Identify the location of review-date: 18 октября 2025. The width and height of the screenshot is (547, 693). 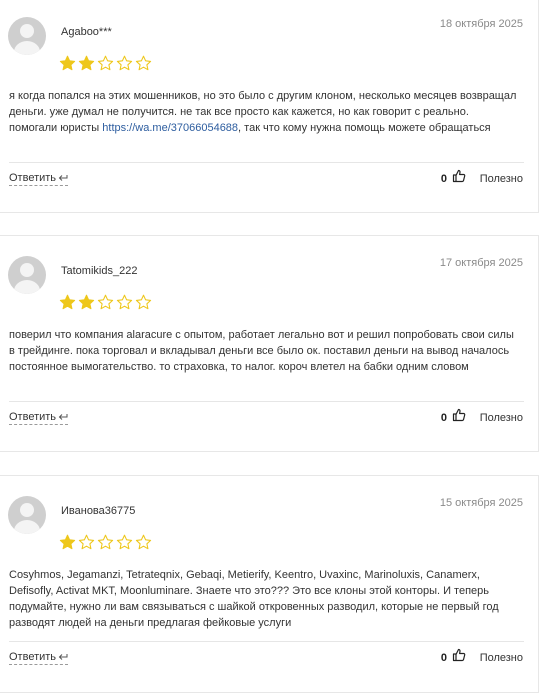
(481, 24).